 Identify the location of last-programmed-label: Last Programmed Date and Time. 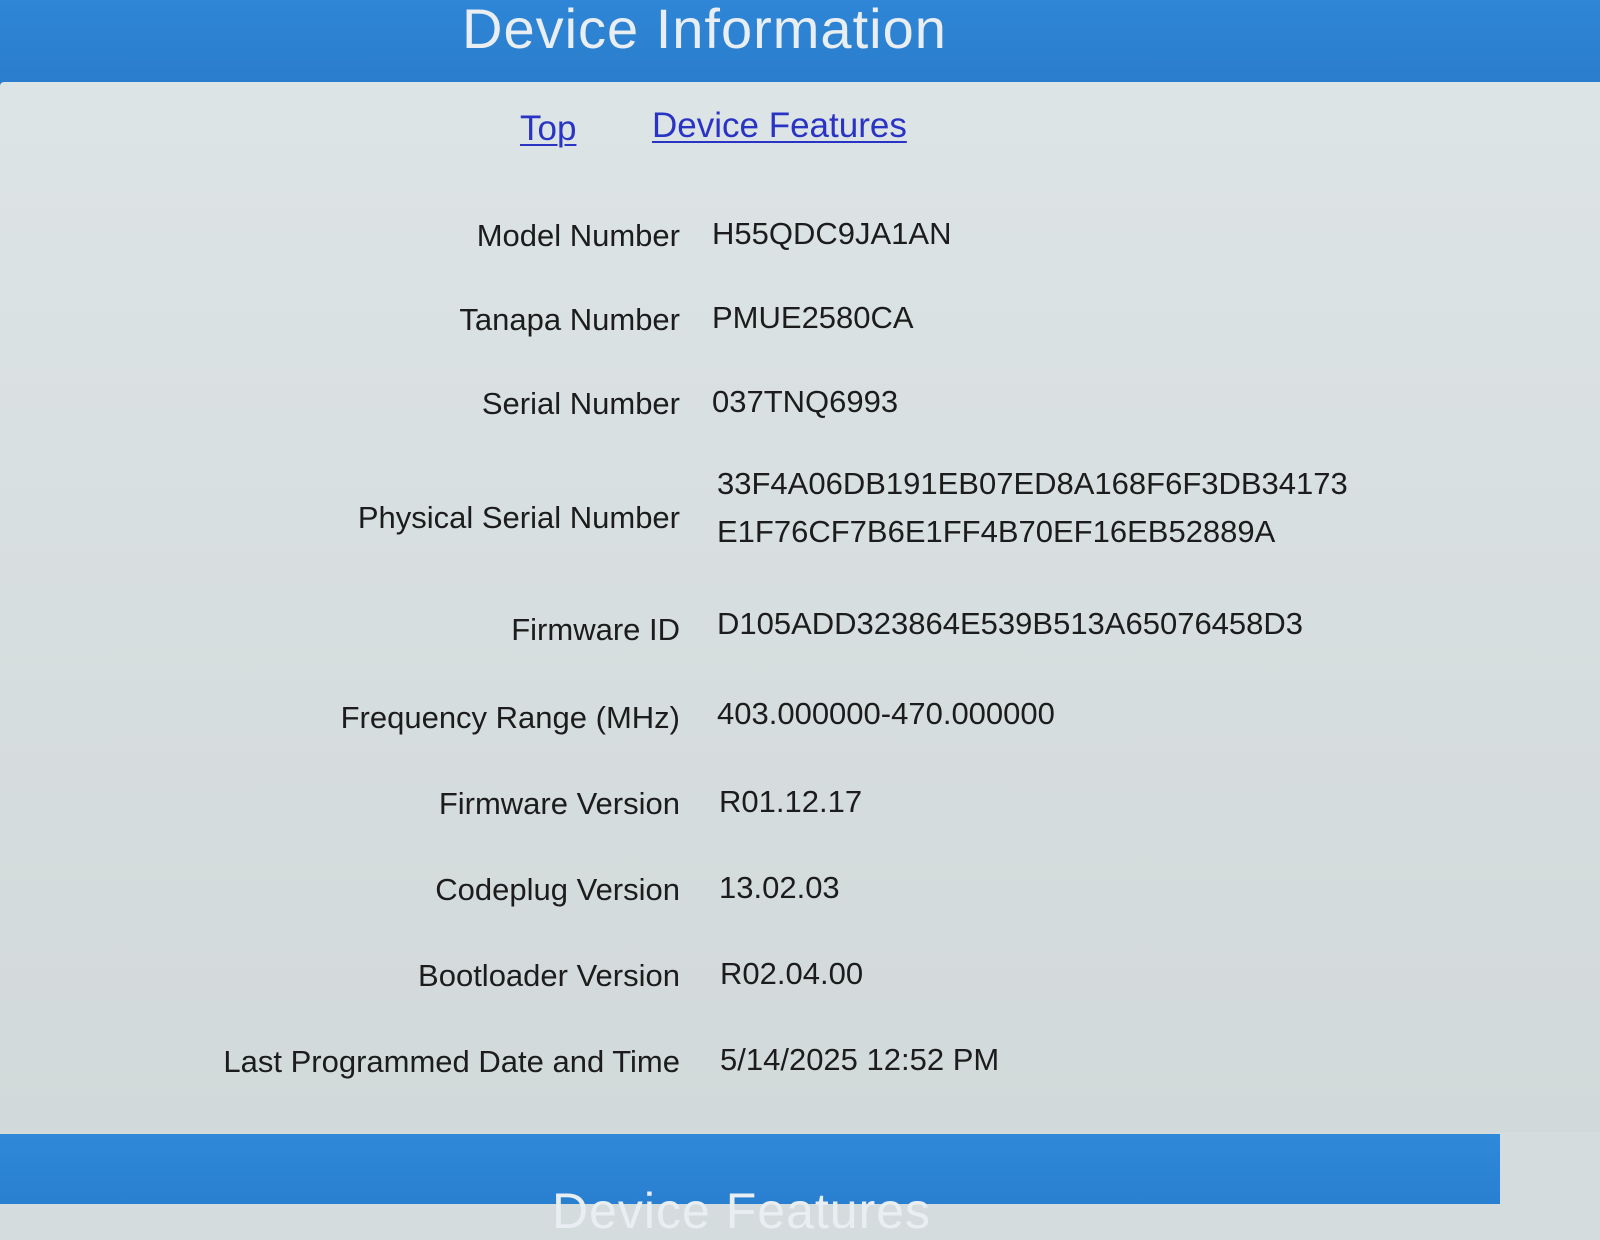
(451, 1061).